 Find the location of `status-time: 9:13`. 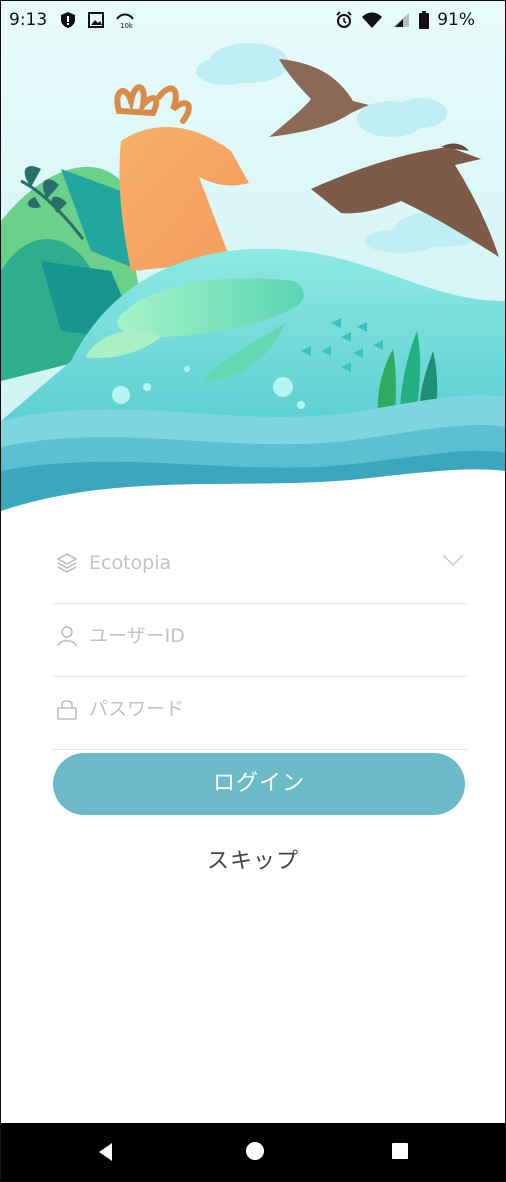

status-time: 9:13 is located at coordinates (28, 20).